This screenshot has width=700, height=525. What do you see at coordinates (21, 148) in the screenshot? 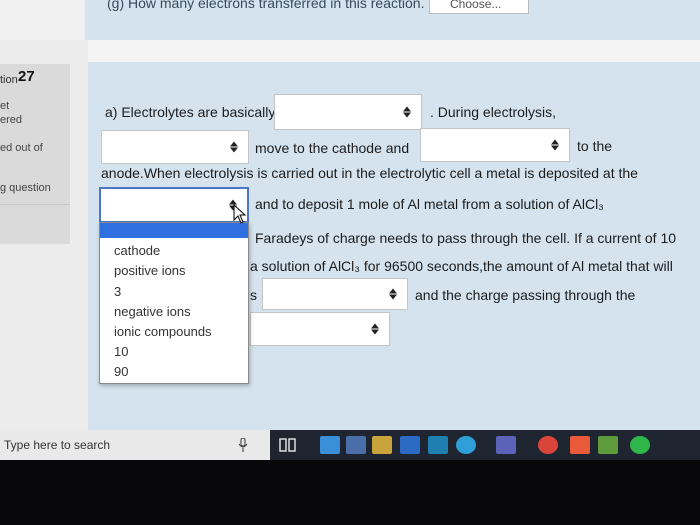
I see `marks-line: ed out of` at bounding box center [21, 148].